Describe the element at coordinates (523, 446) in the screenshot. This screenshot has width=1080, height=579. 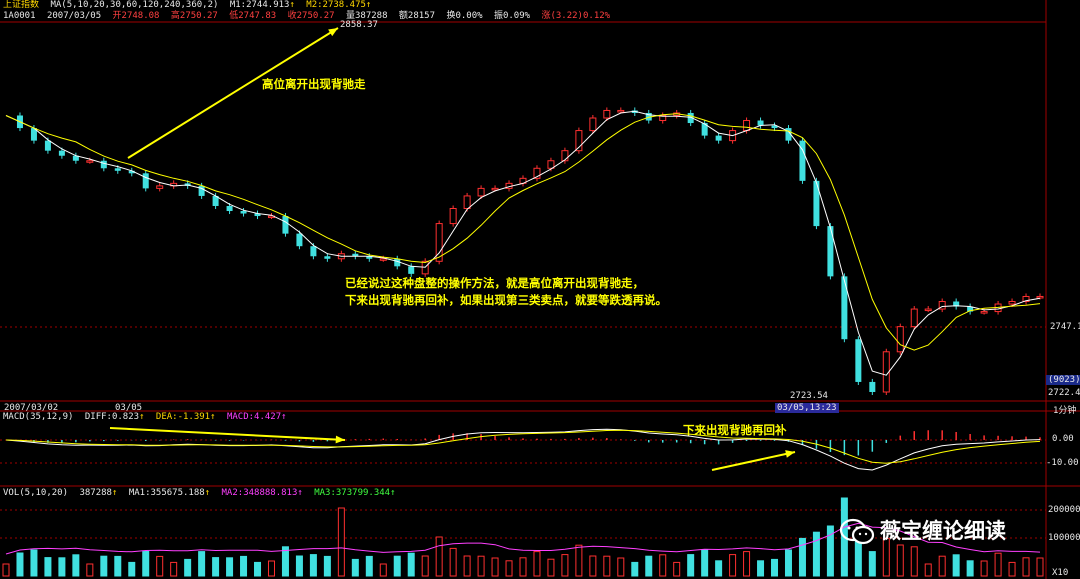
I see `macd-dea-line` at that location.